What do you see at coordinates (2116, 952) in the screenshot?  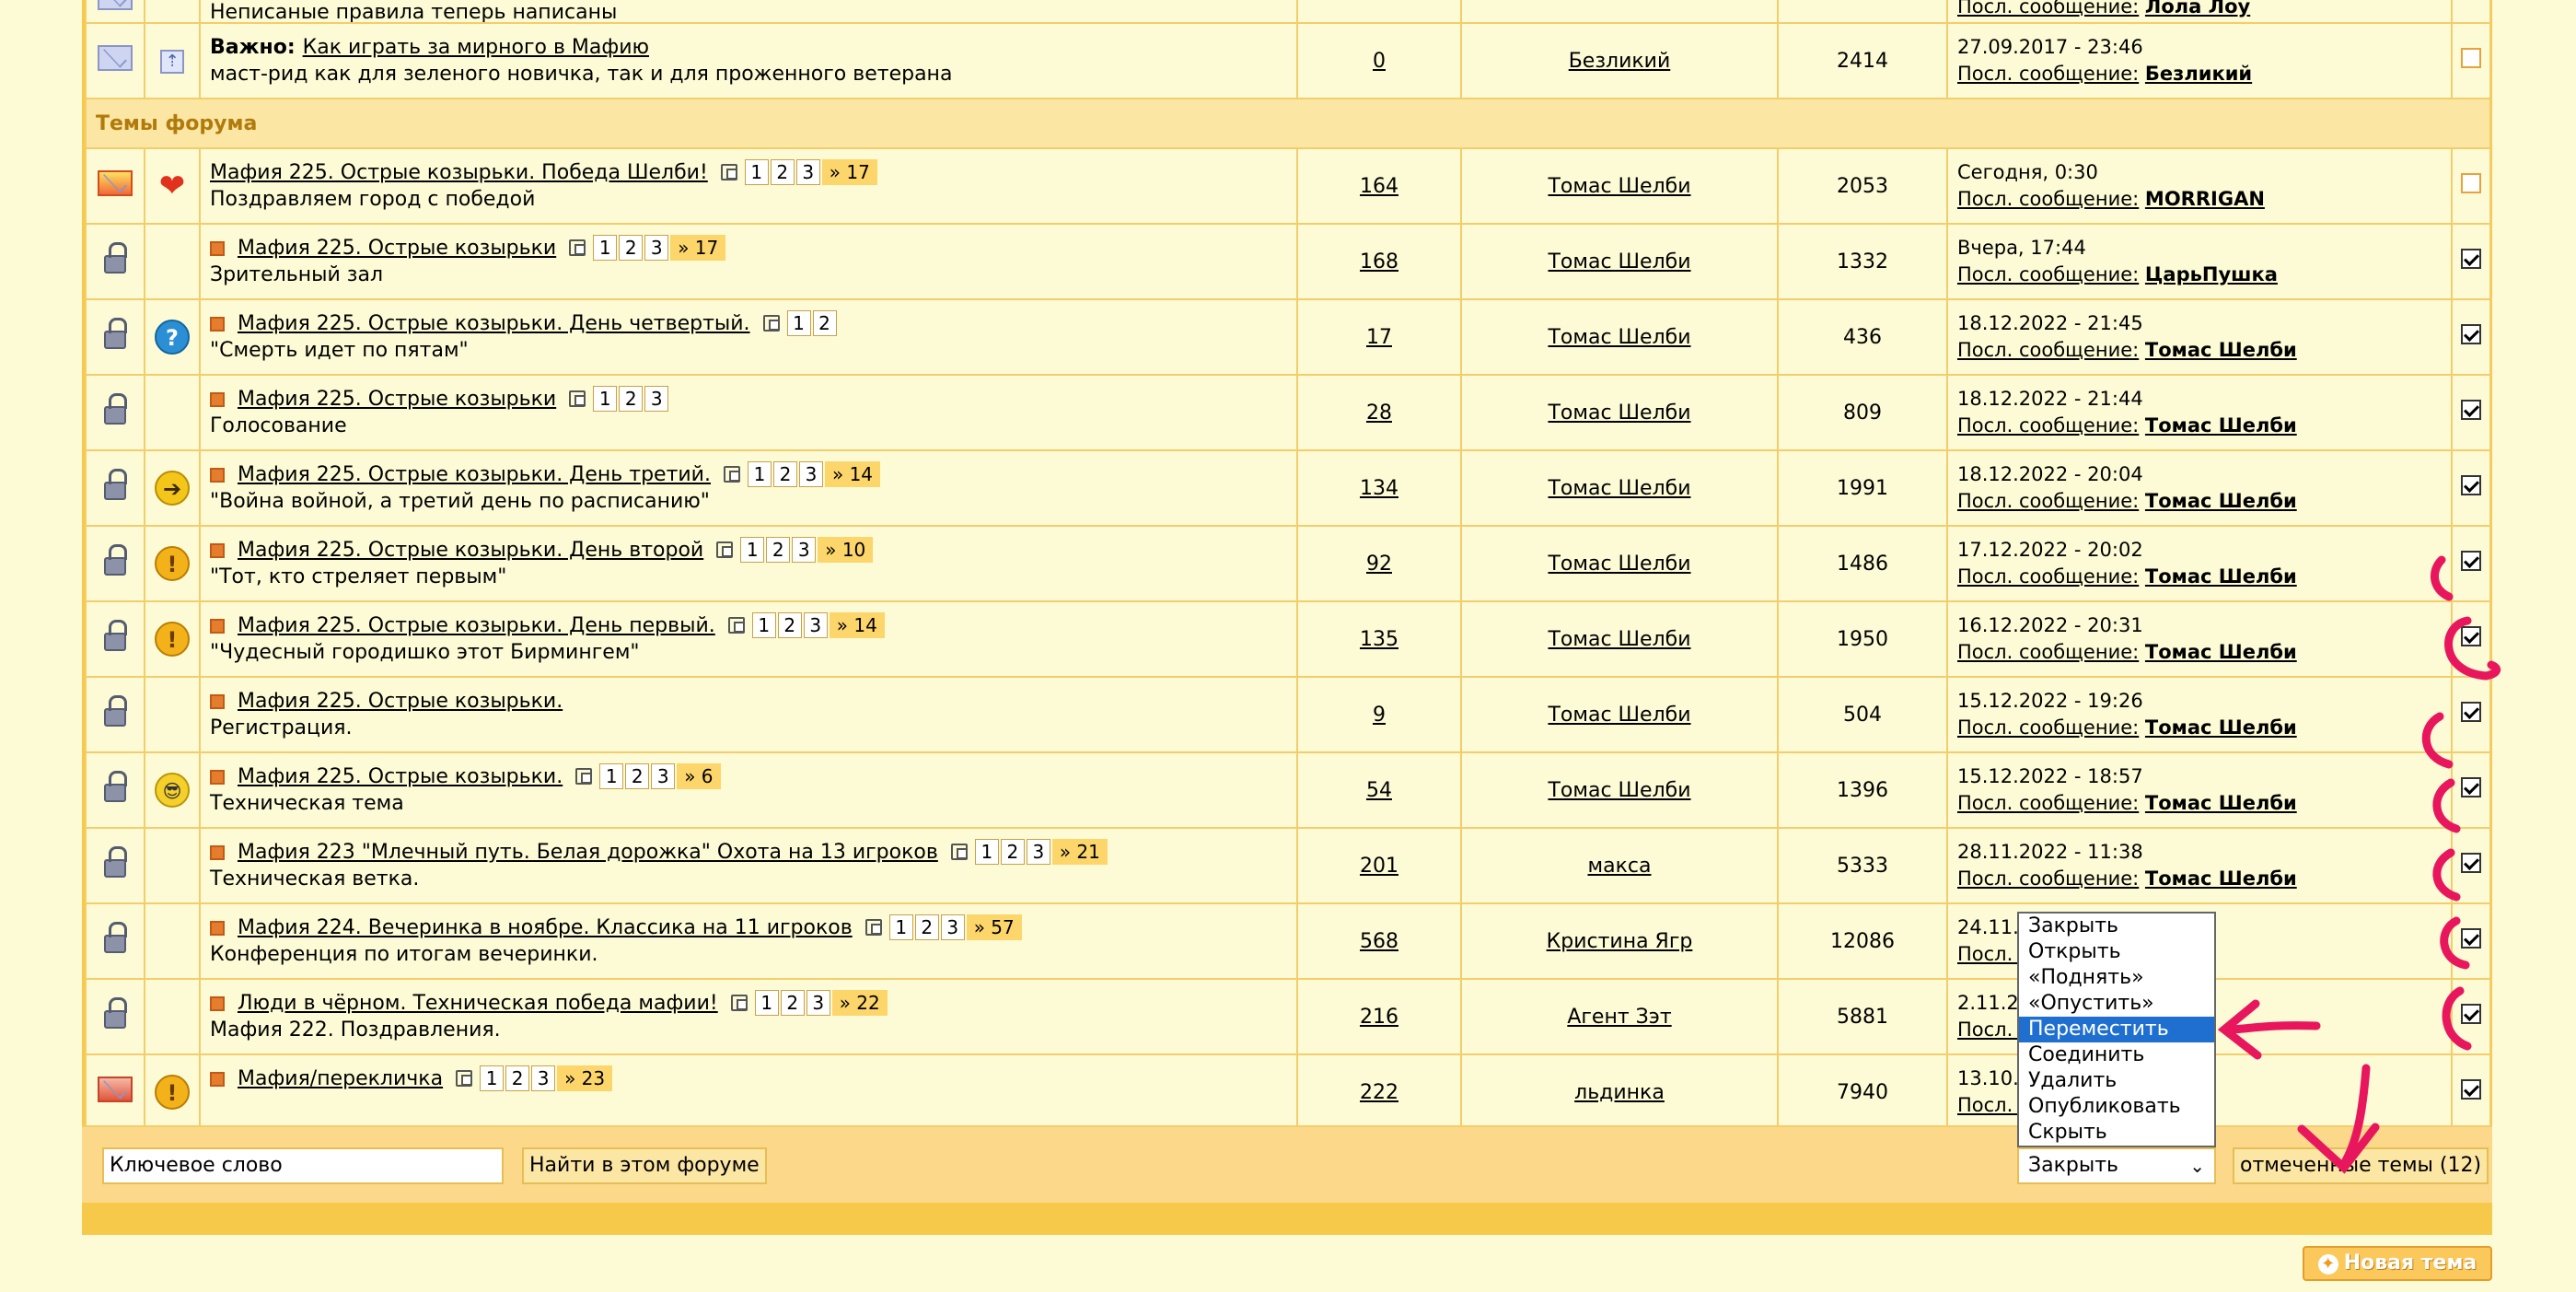 I see `dropdown-option: Открыть` at bounding box center [2116, 952].